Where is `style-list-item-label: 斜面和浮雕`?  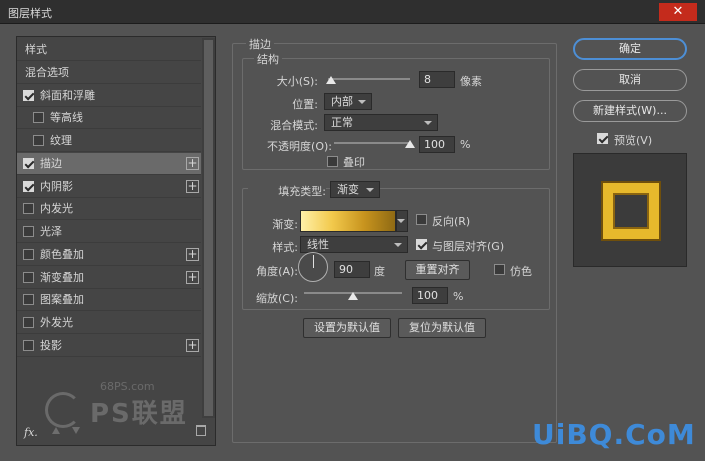 style-list-item-label: 斜面和浮雕 is located at coordinates (67, 95).